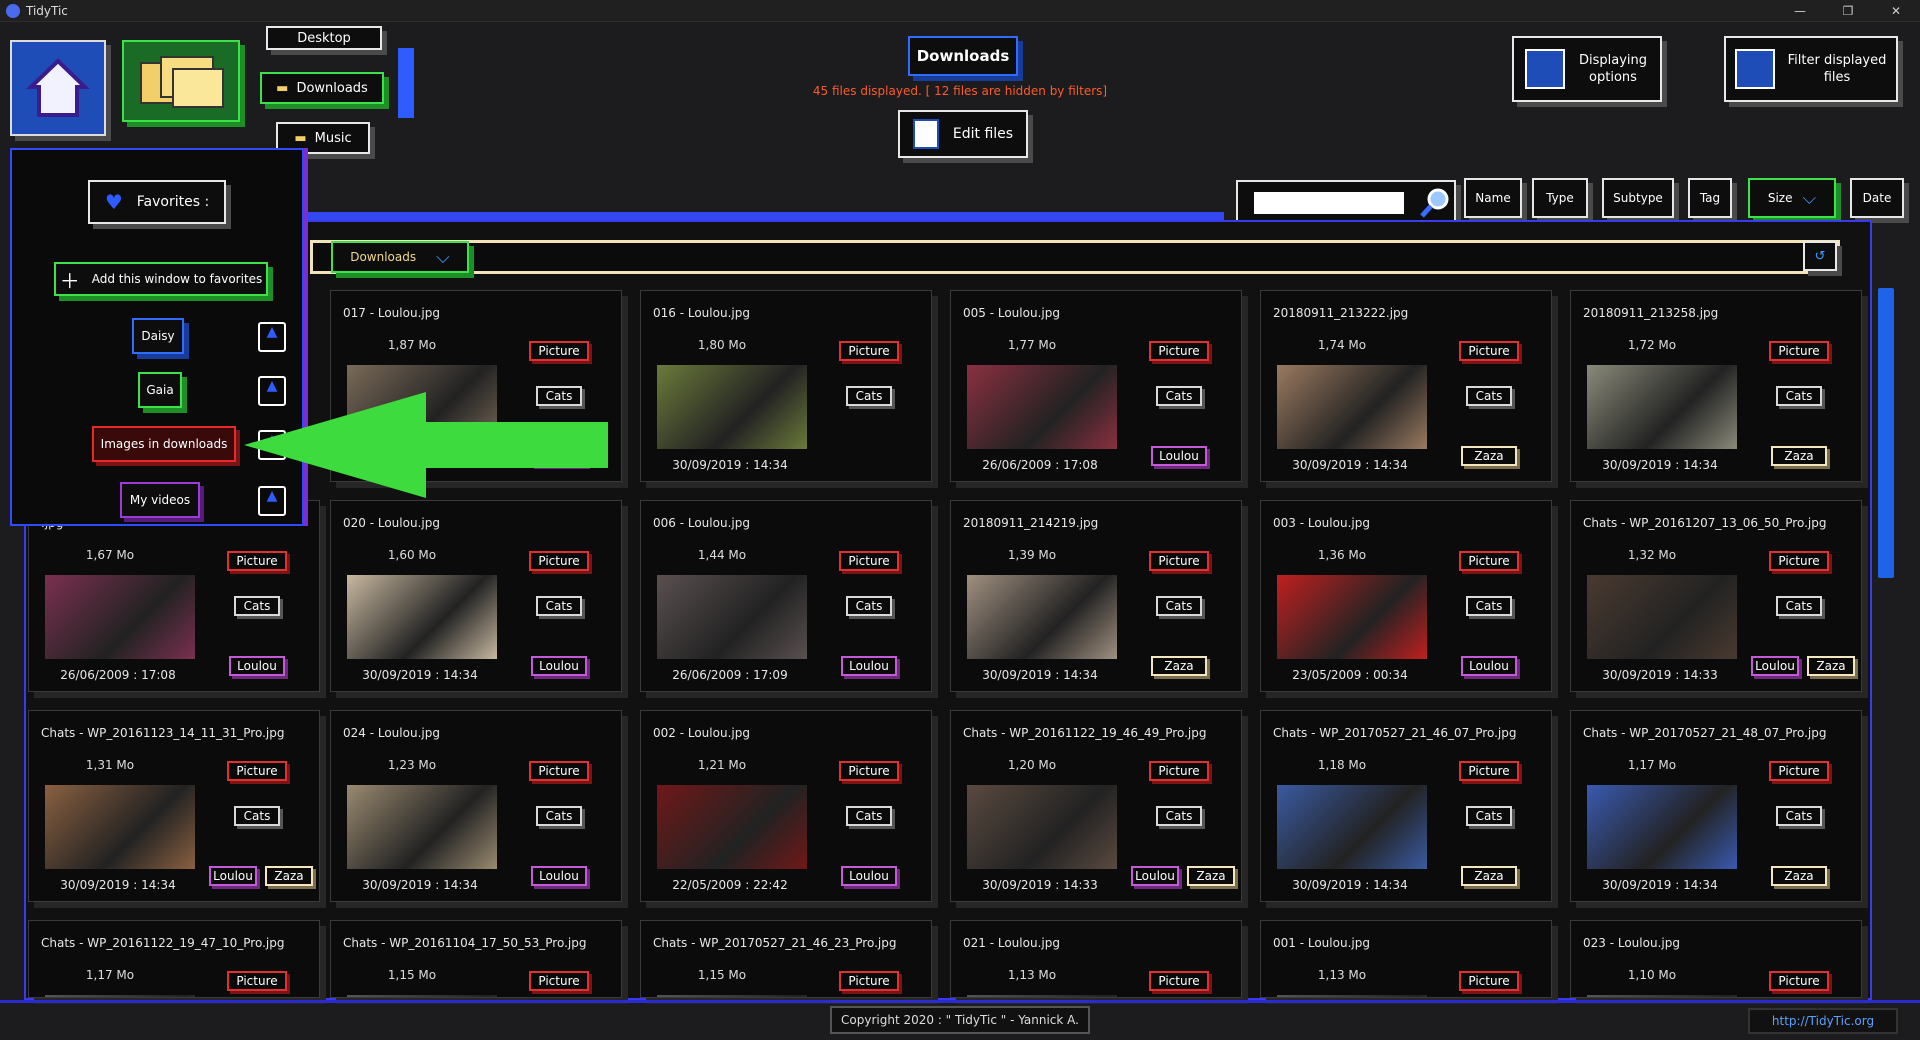  Describe the element at coordinates (1716, 959) in the screenshot. I see `file-card: 023 - Loulou.jpg1,10 MoPictureCats` at that location.